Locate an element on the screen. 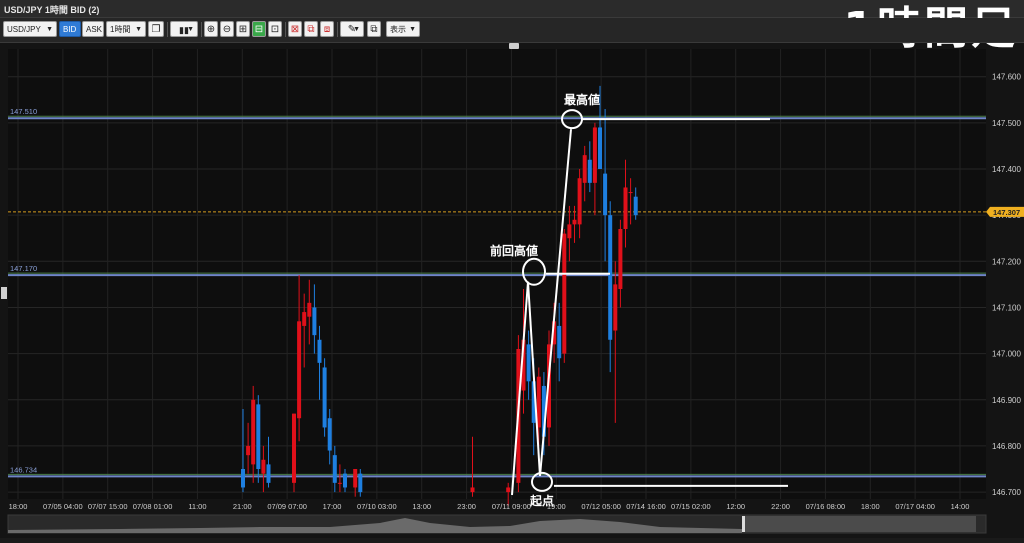 The width and height of the screenshot is (1024, 543). symbol-select: USD/JPY ▼ is located at coordinates (30, 29).